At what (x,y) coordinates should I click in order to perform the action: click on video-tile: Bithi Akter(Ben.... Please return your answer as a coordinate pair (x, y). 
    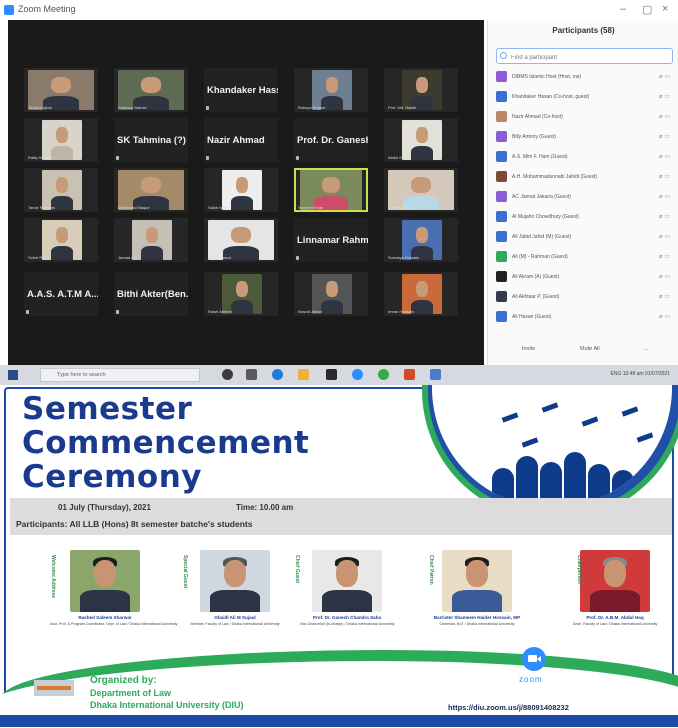
    Looking at the image, I should click on (151, 294).